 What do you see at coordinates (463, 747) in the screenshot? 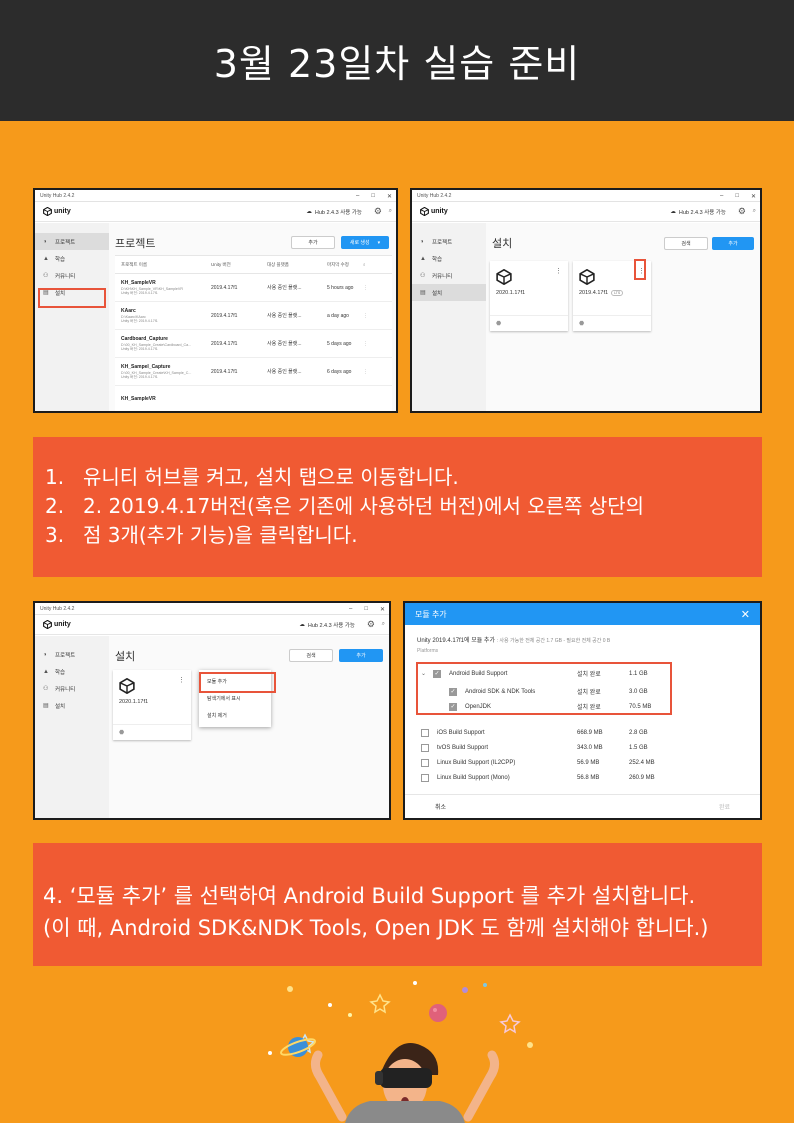
I see `module-name: tvOS Build Support` at bounding box center [463, 747].